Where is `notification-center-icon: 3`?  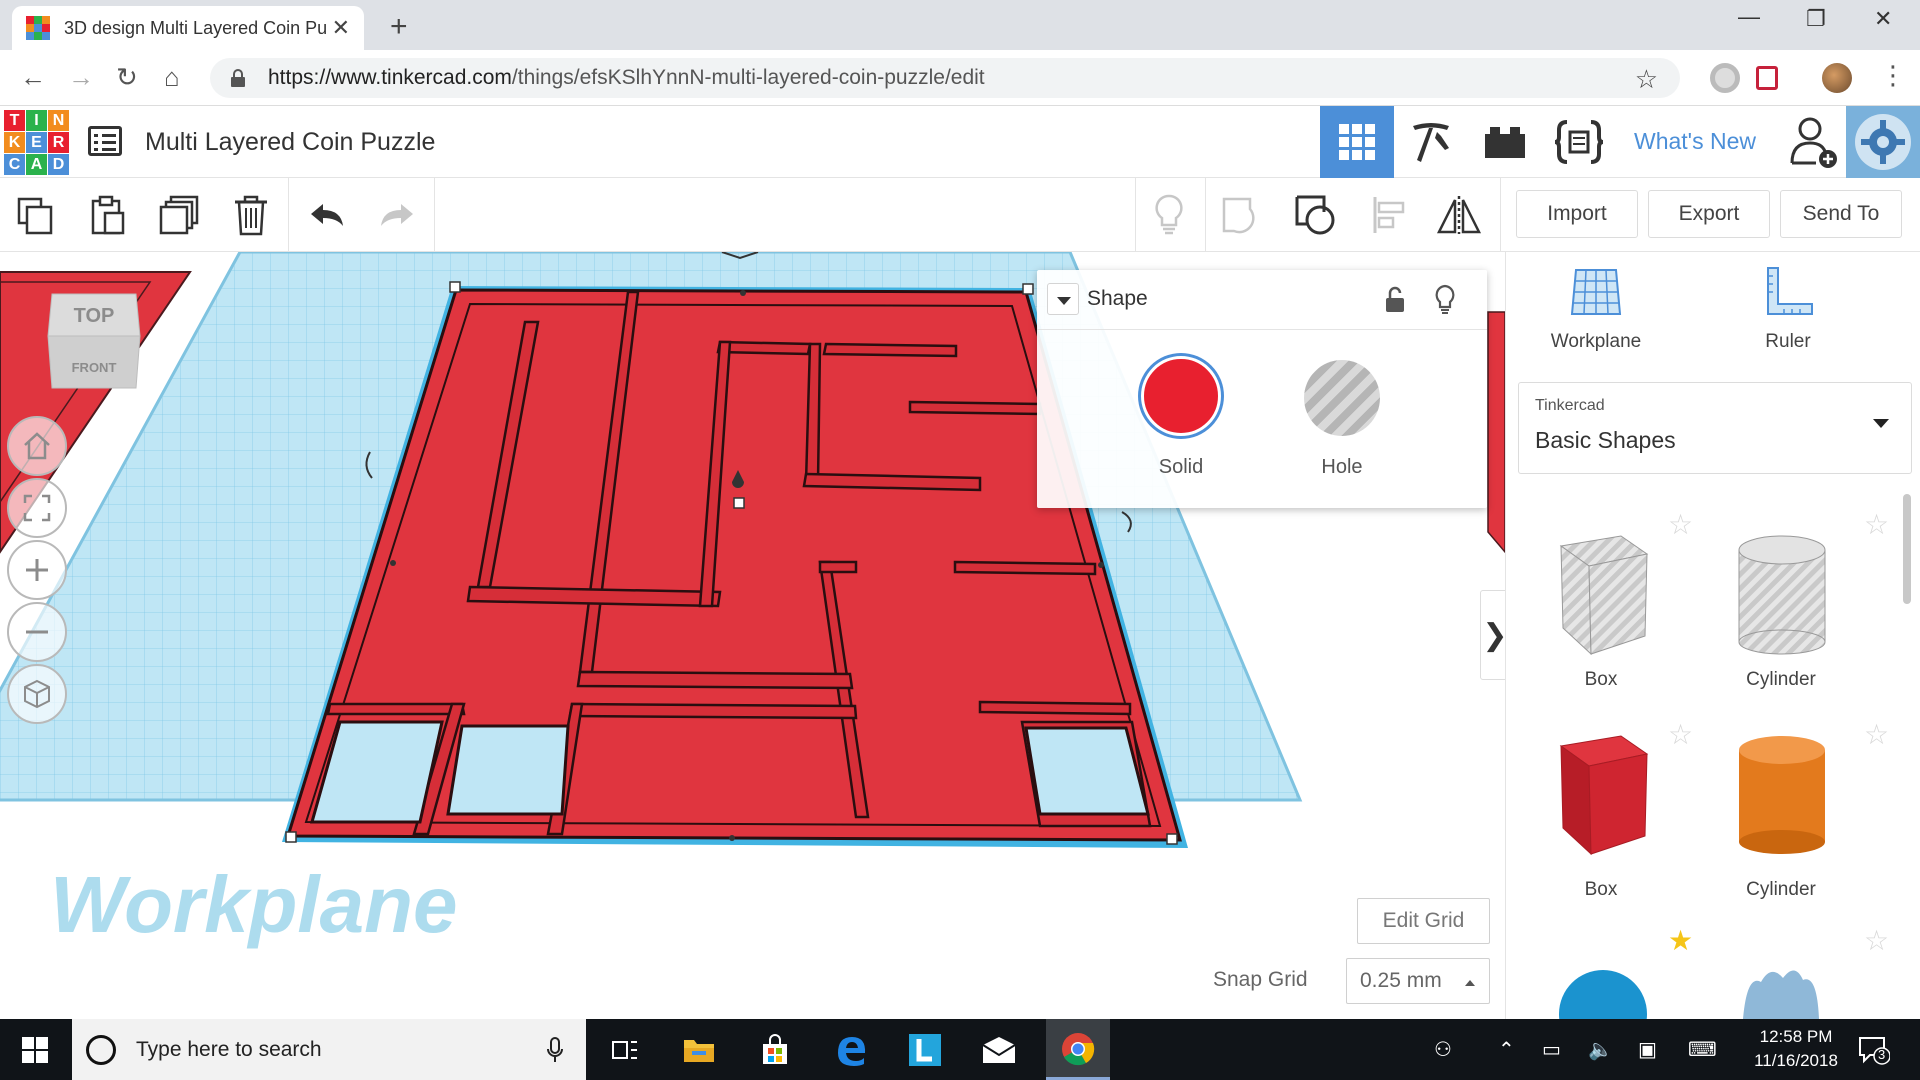
notification-center-icon: 3 is located at coordinates (1874, 1050).